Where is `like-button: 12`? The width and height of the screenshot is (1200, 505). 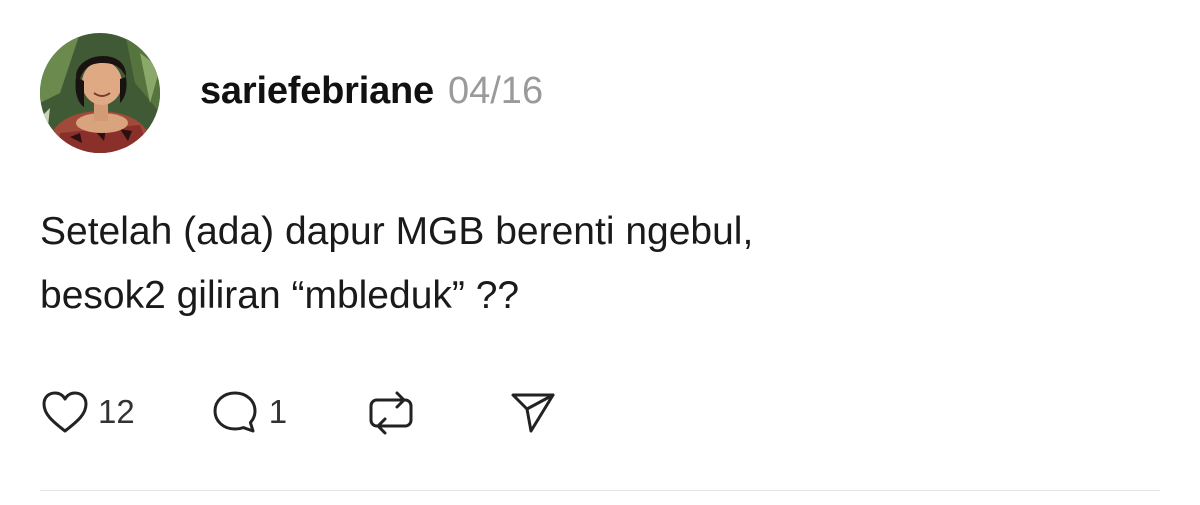
like-button: 12 is located at coordinates (87, 412).